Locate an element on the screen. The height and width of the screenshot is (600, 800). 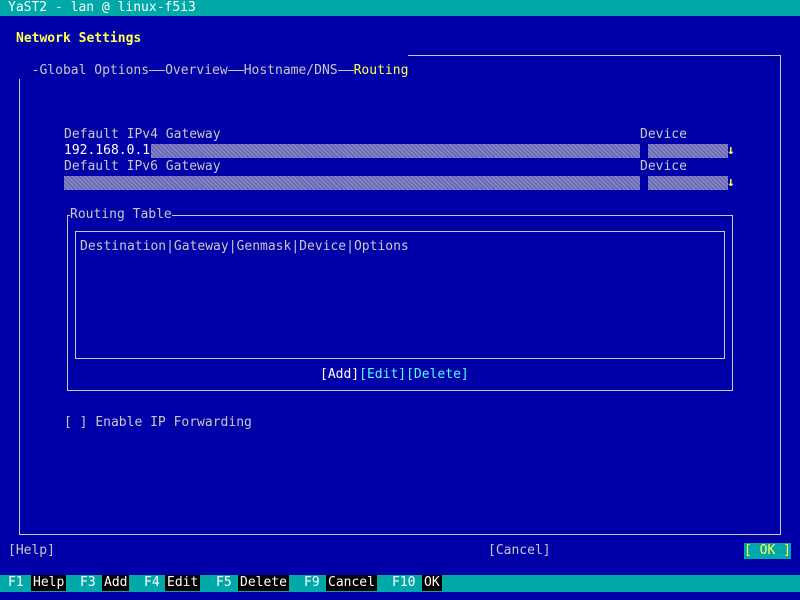
help-button: [Help] is located at coordinates (31, 551).